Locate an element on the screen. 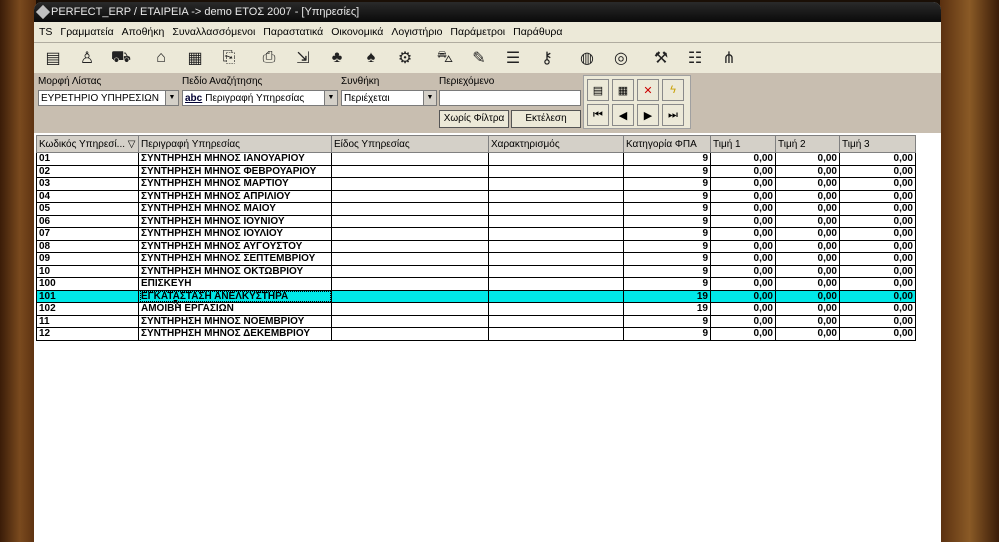  list-form-select: ΕΥΡΕΤΗΡΙΟ ΥΠΗΡΕΣΙΩΝ is located at coordinates (102, 98).